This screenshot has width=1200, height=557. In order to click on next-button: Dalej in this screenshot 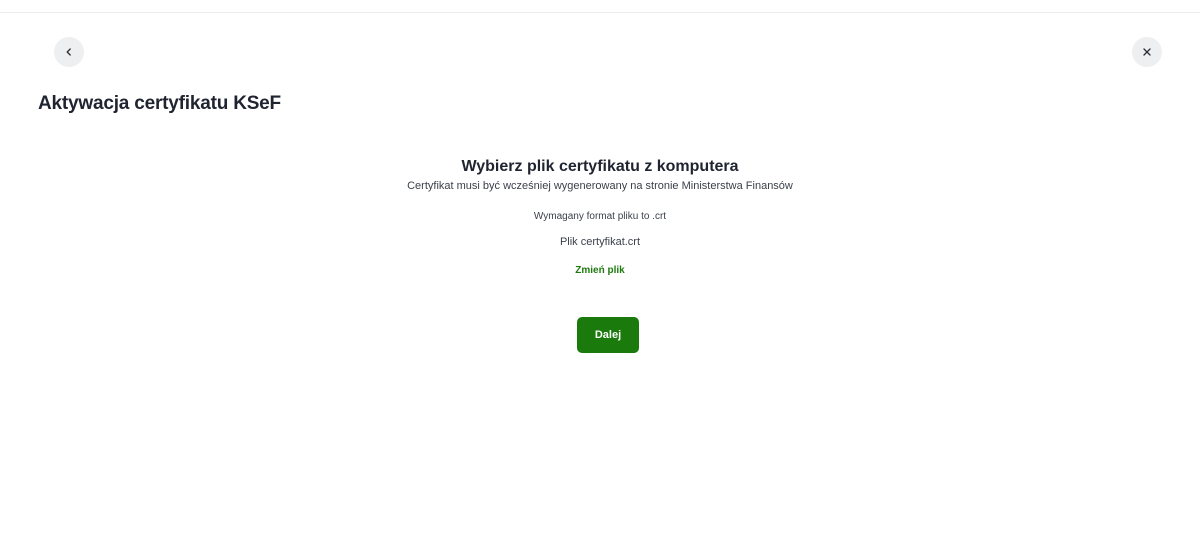, I will do `click(608, 335)`.